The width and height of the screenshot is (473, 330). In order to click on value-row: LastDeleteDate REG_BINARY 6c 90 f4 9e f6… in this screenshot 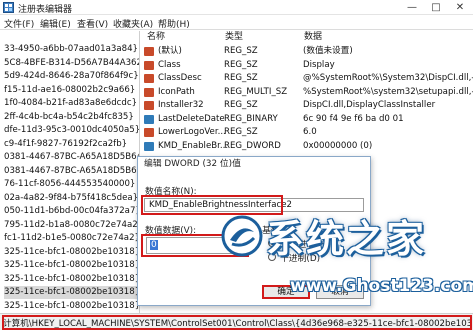, I will do `click(307, 120)`.